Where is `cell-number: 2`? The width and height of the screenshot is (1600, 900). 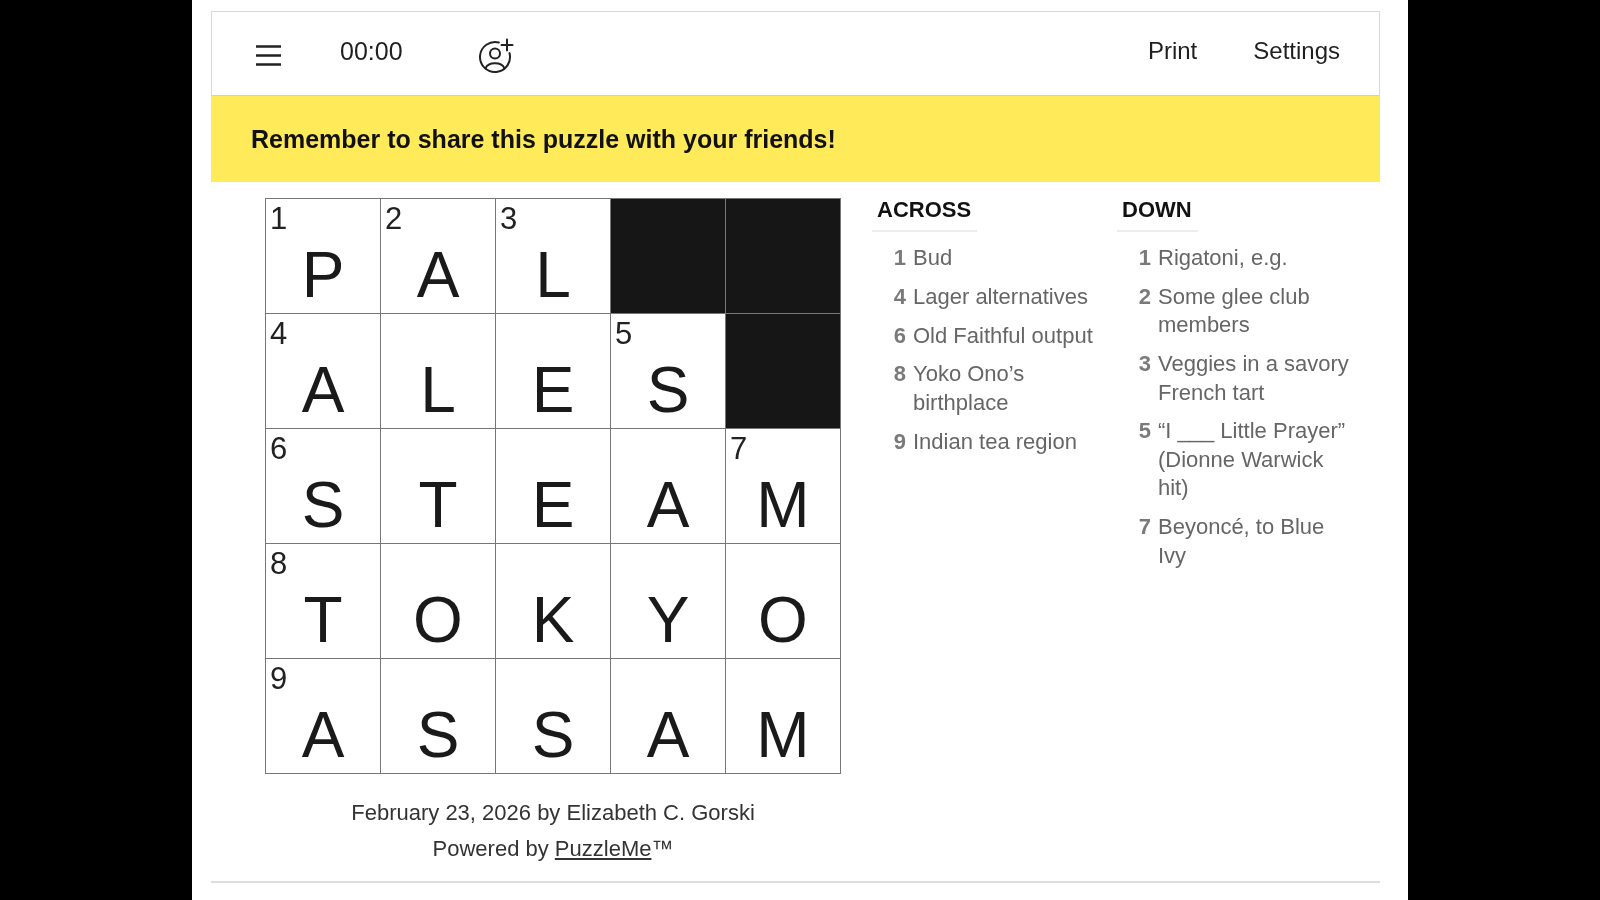 cell-number: 2 is located at coordinates (394, 218).